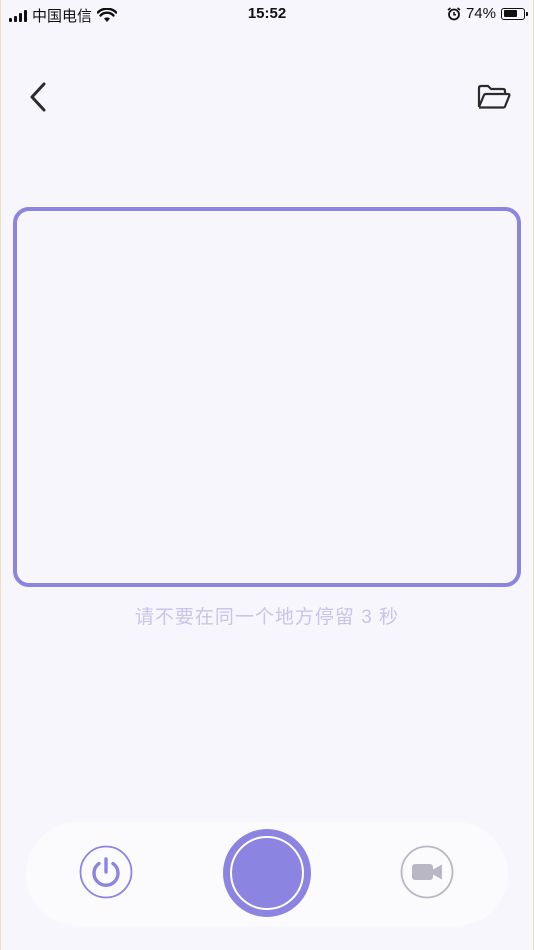 Image resolution: width=534 pixels, height=950 pixels. I want to click on record-button, so click(267, 873).